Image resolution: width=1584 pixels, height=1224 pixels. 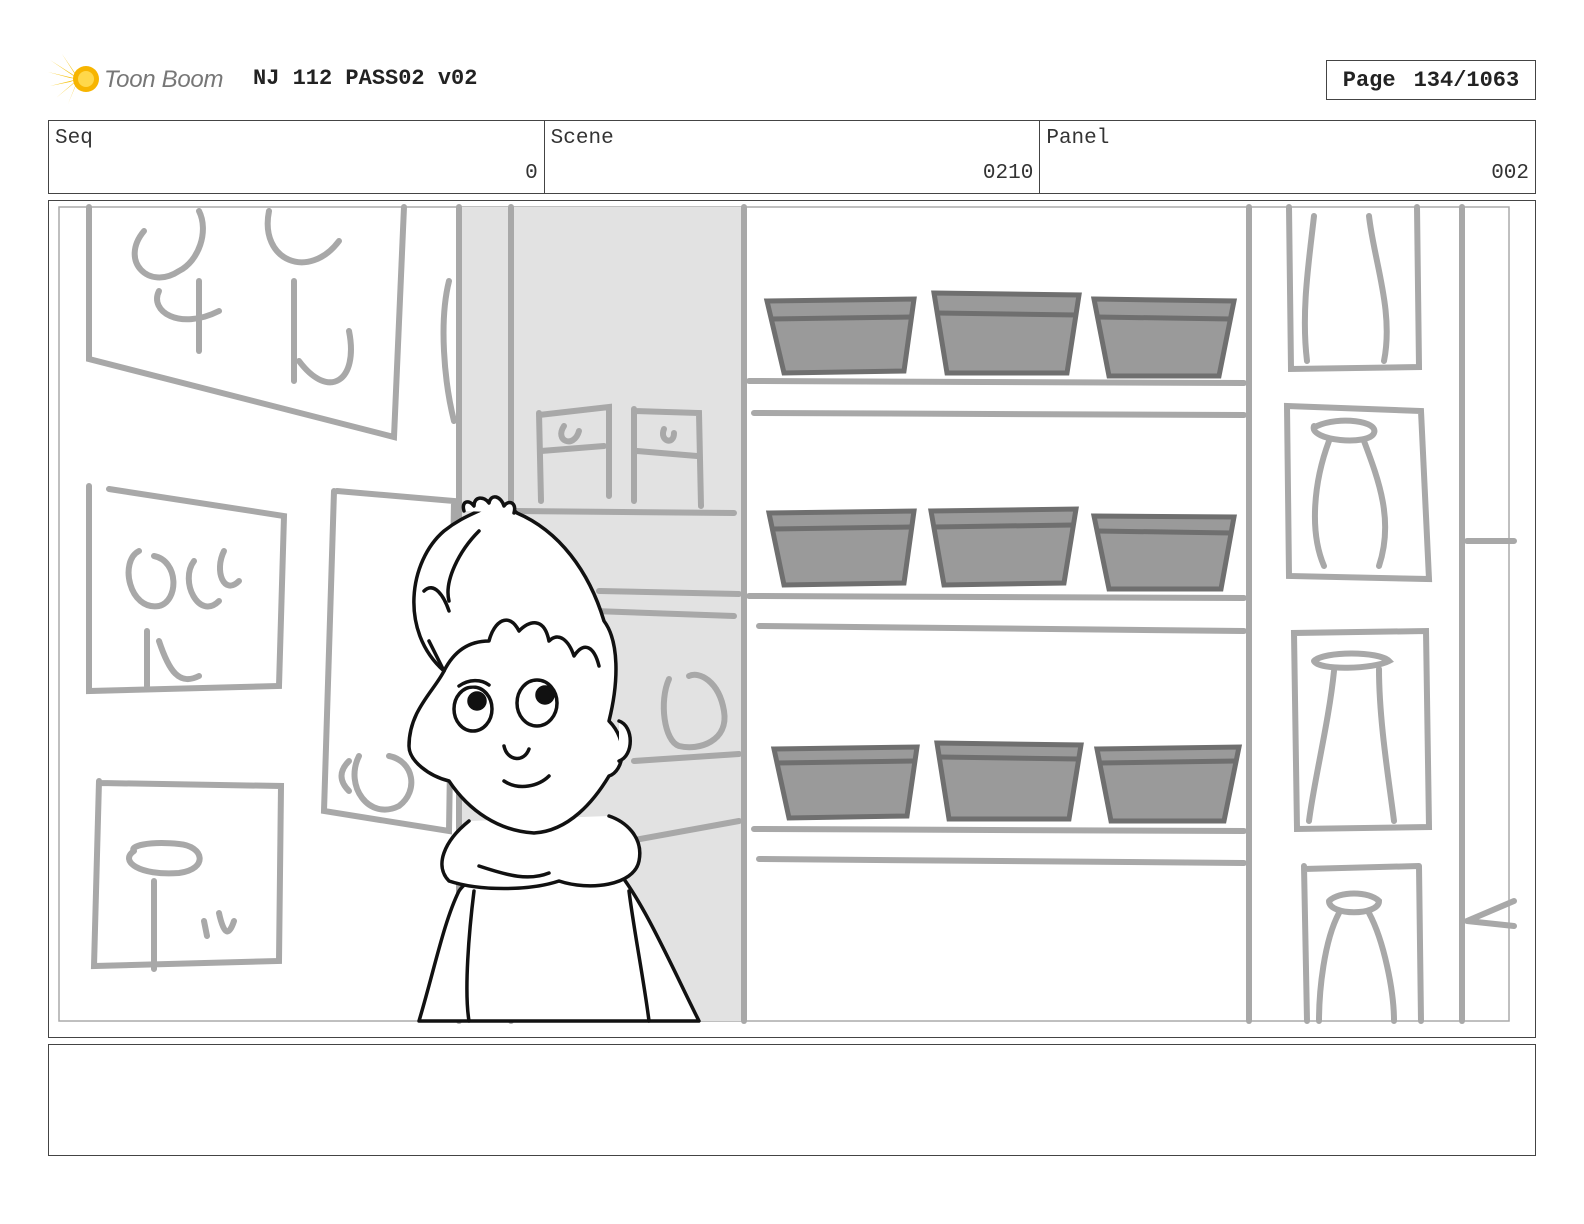 I want to click on shot-info-row: Seq 0 Scene 0210 Panel 002, so click(x=792, y=157).